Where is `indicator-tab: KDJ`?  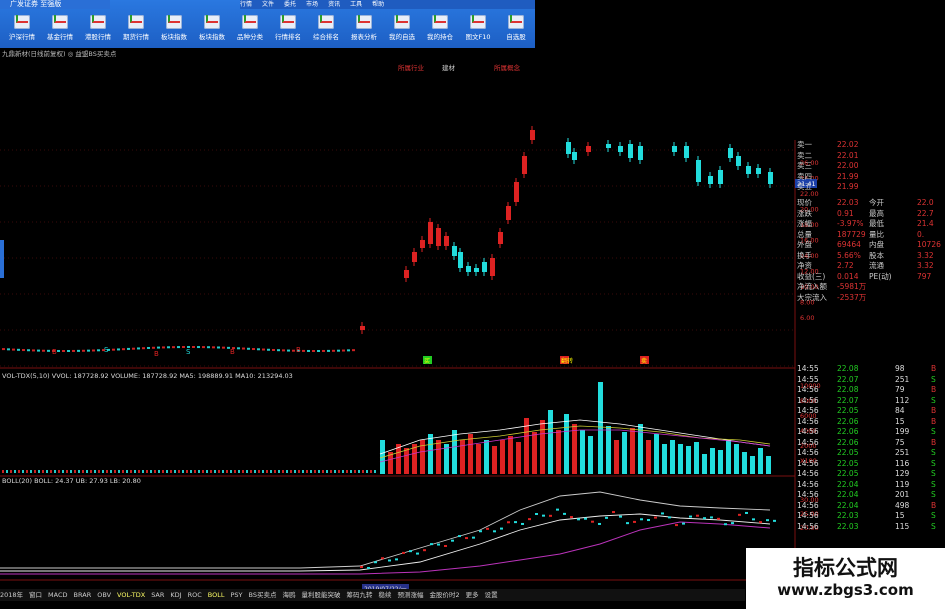
indicator-tab: KDJ is located at coordinates (175, 595).